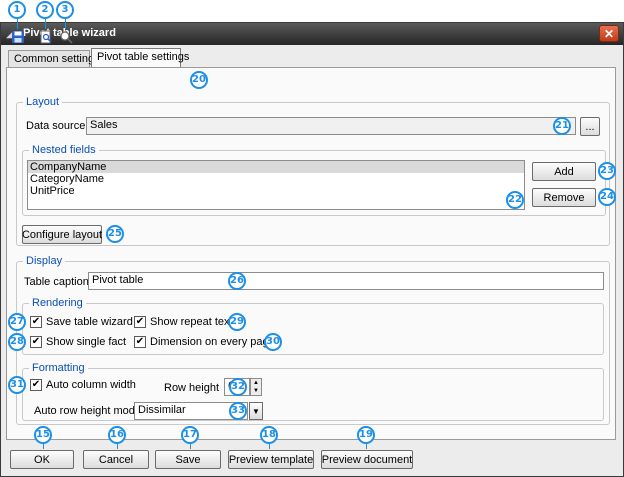 This screenshot has height=477, width=624. Describe the element at coordinates (564, 171) in the screenshot. I see `add-field-button: Add` at that location.